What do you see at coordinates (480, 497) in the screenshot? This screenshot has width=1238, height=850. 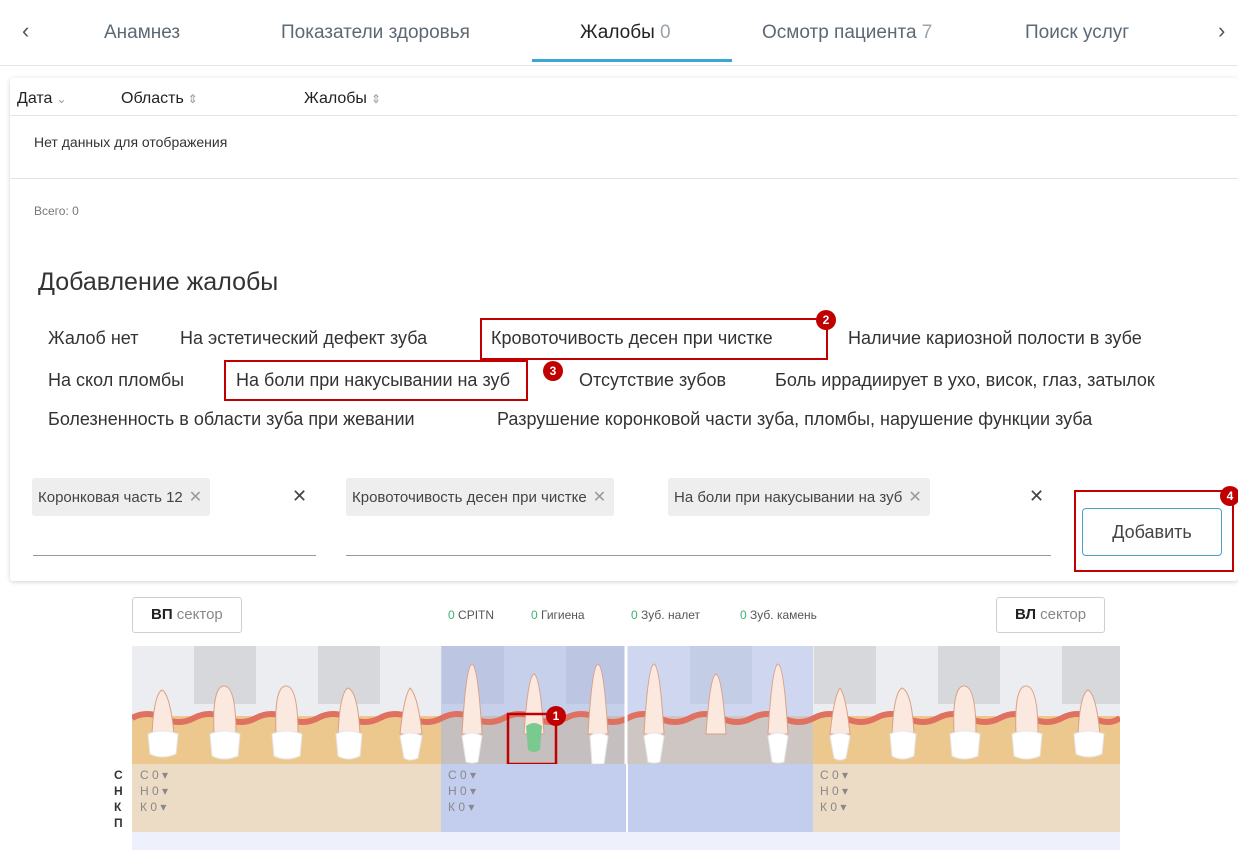 I see `selected-complaint-tag: Кровоточивость десен при чистке ✕` at bounding box center [480, 497].